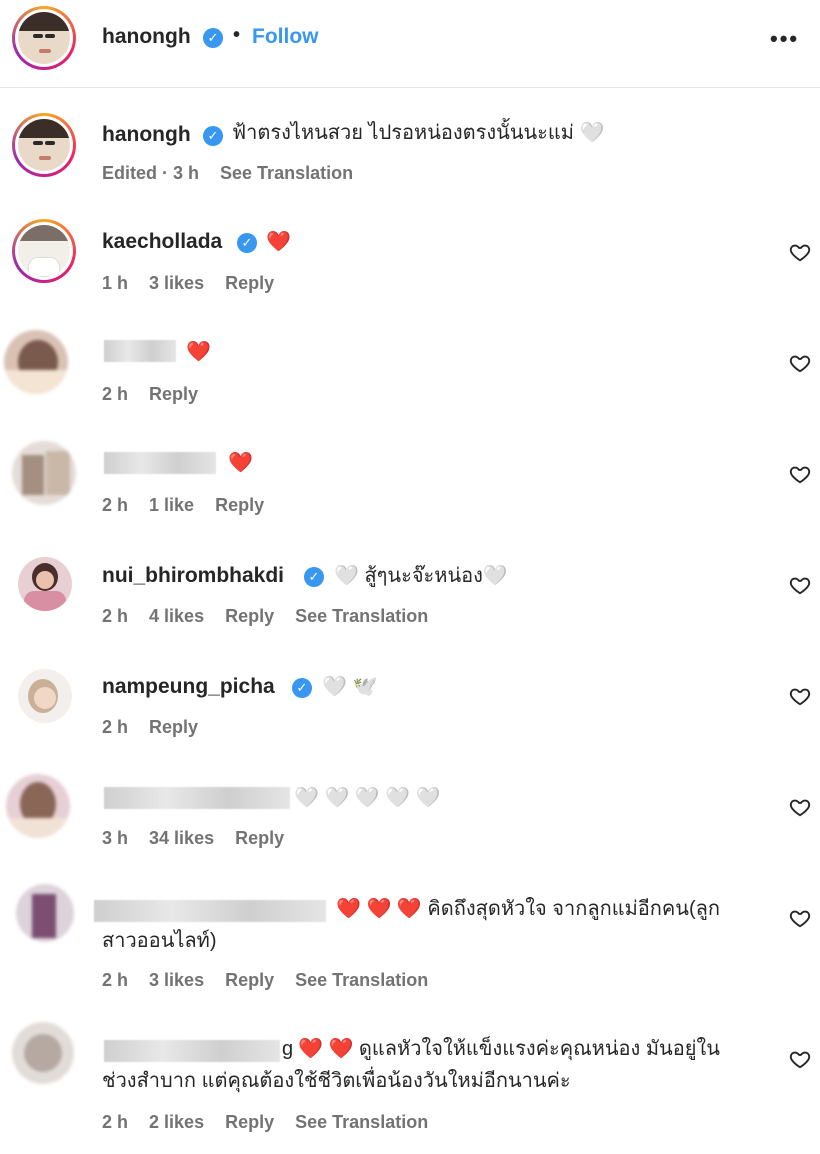 This screenshot has height=1154, width=820. What do you see at coordinates (146, 37) in the screenshot?
I see `author-username: hanongh` at bounding box center [146, 37].